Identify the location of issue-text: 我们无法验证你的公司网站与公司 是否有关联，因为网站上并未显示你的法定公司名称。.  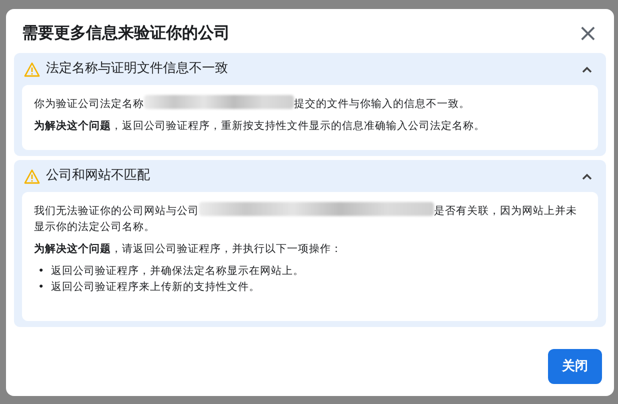
(310, 218).